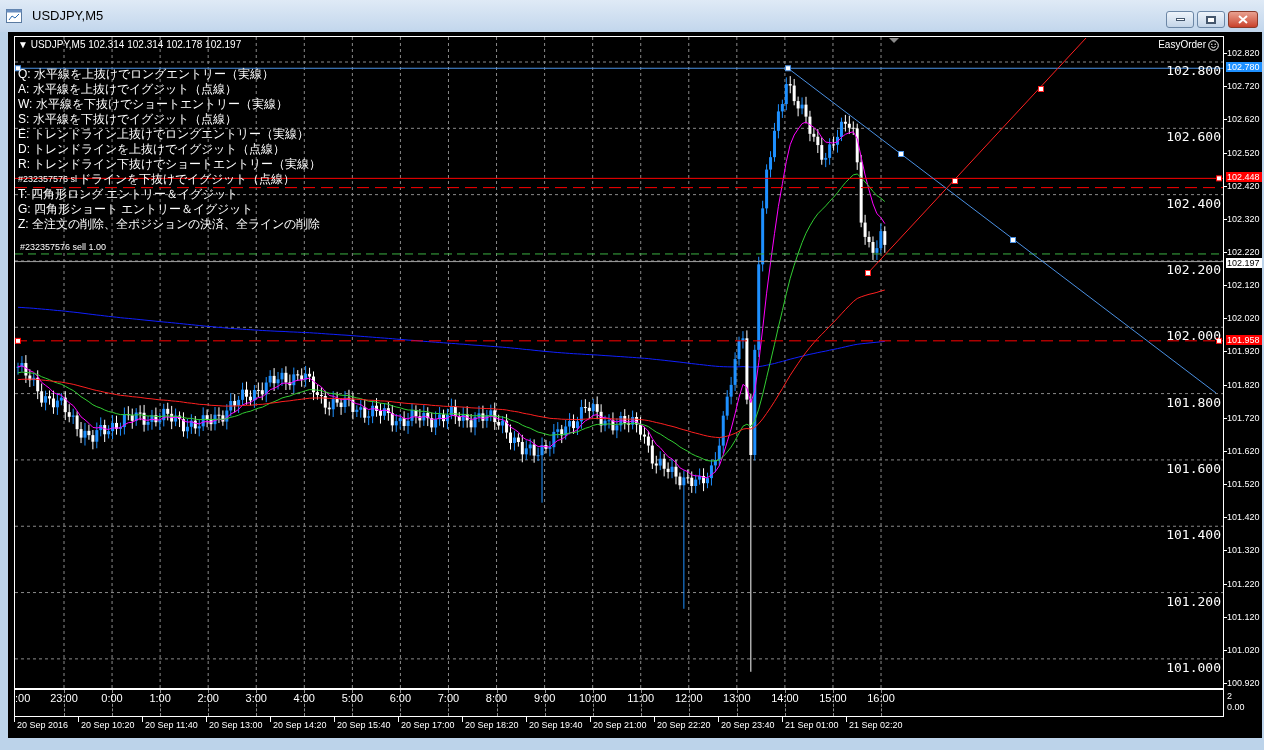 Image resolution: width=1264 pixels, height=750 pixels. What do you see at coordinates (544, 698) in the screenshot?
I see `hour-label: 9:00` at bounding box center [544, 698].